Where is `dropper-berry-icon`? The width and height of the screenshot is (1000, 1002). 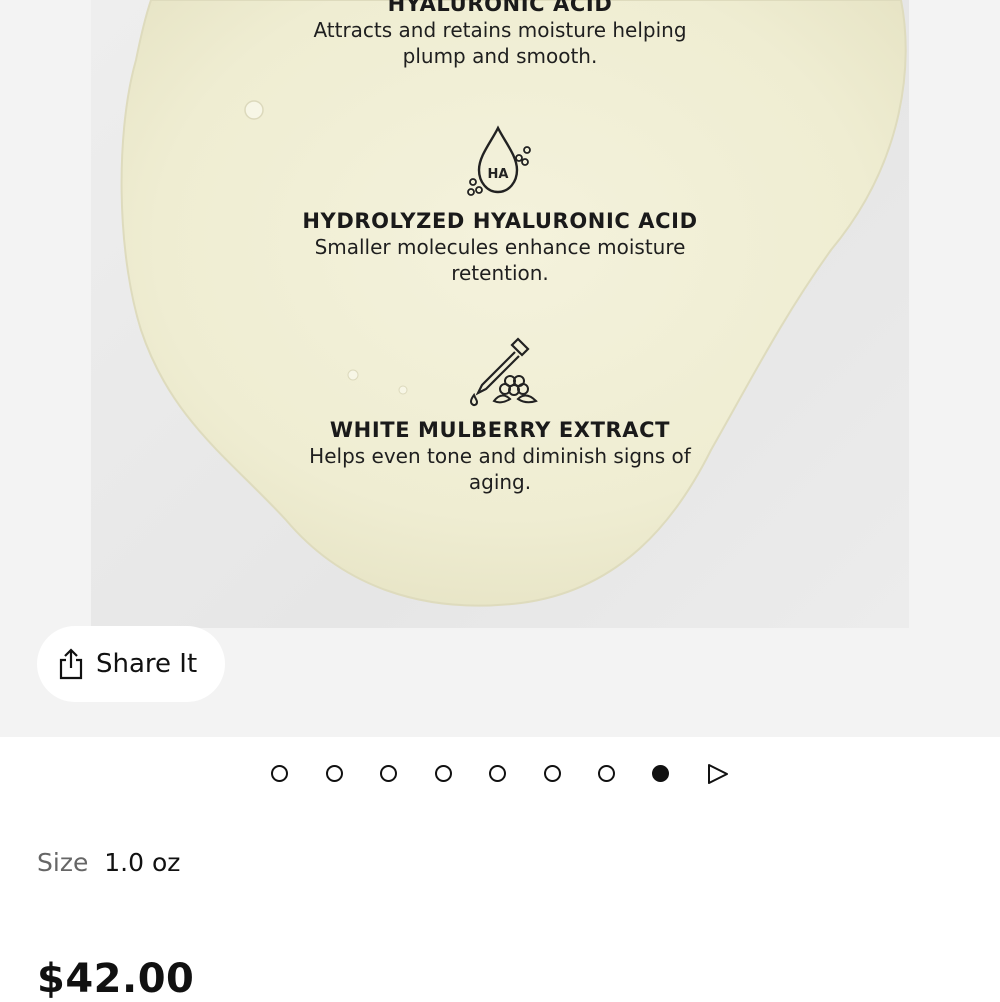 dropper-berry-icon is located at coordinates (503, 372).